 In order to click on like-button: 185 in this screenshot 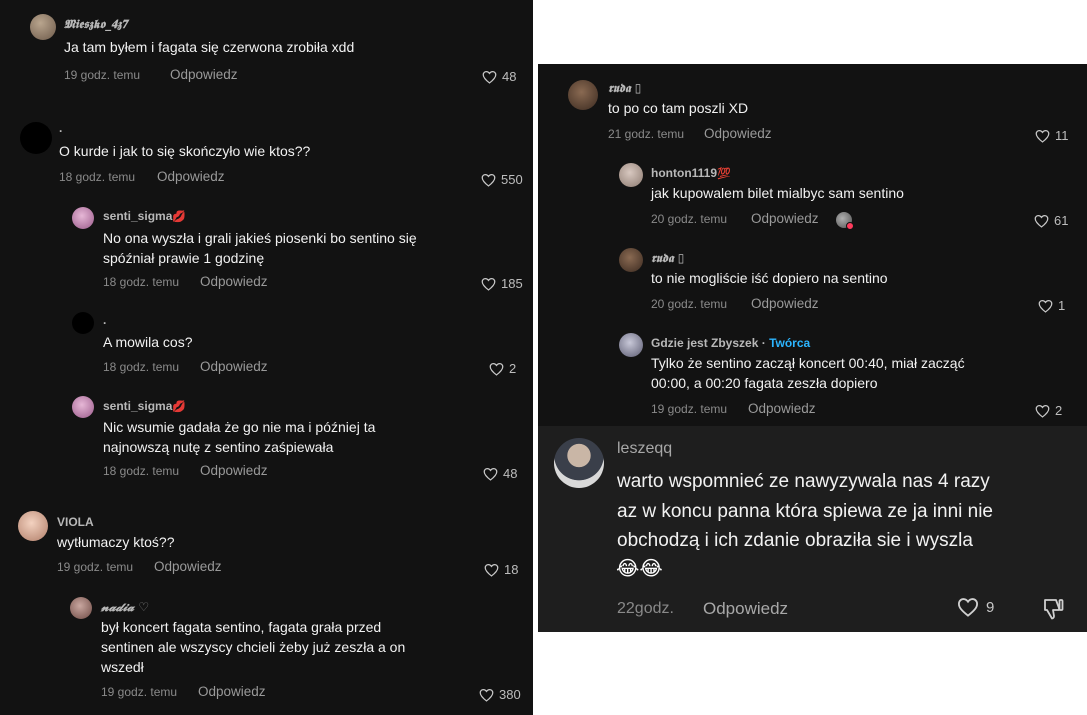, I will do `click(502, 283)`.